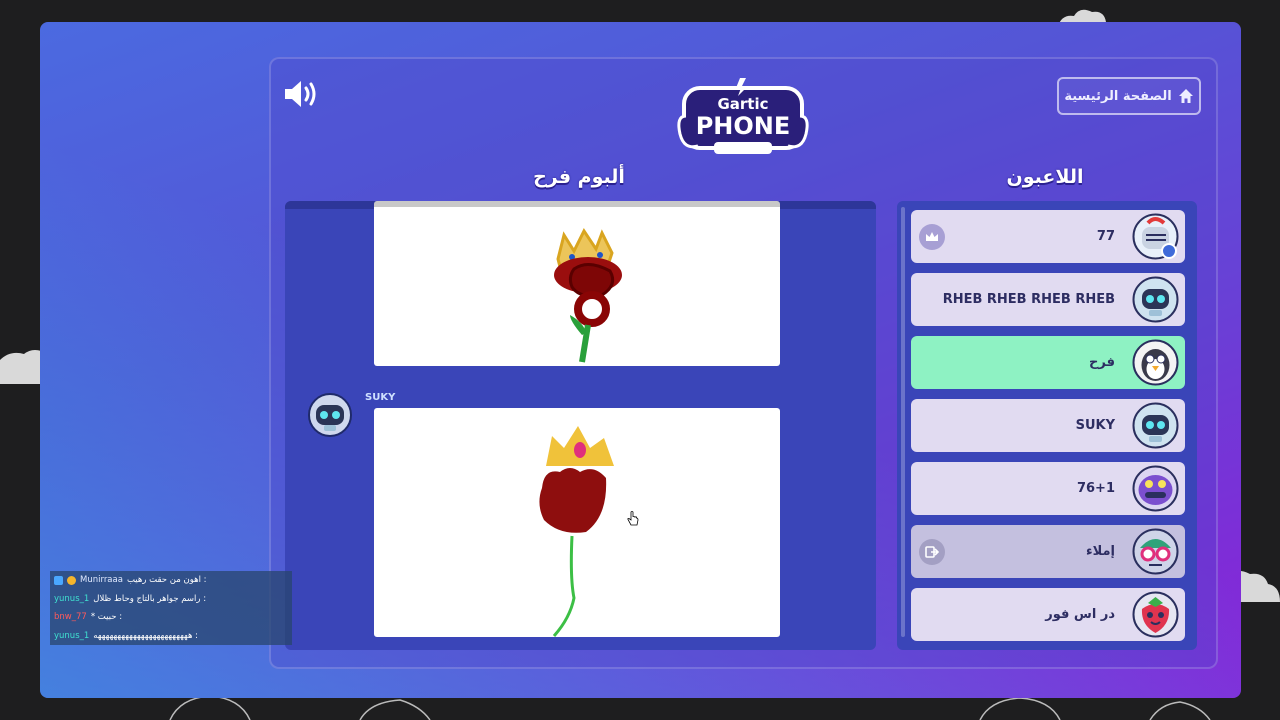  Describe the element at coordinates (380, 397) in the screenshot. I see `author-name: SUKY` at that location.